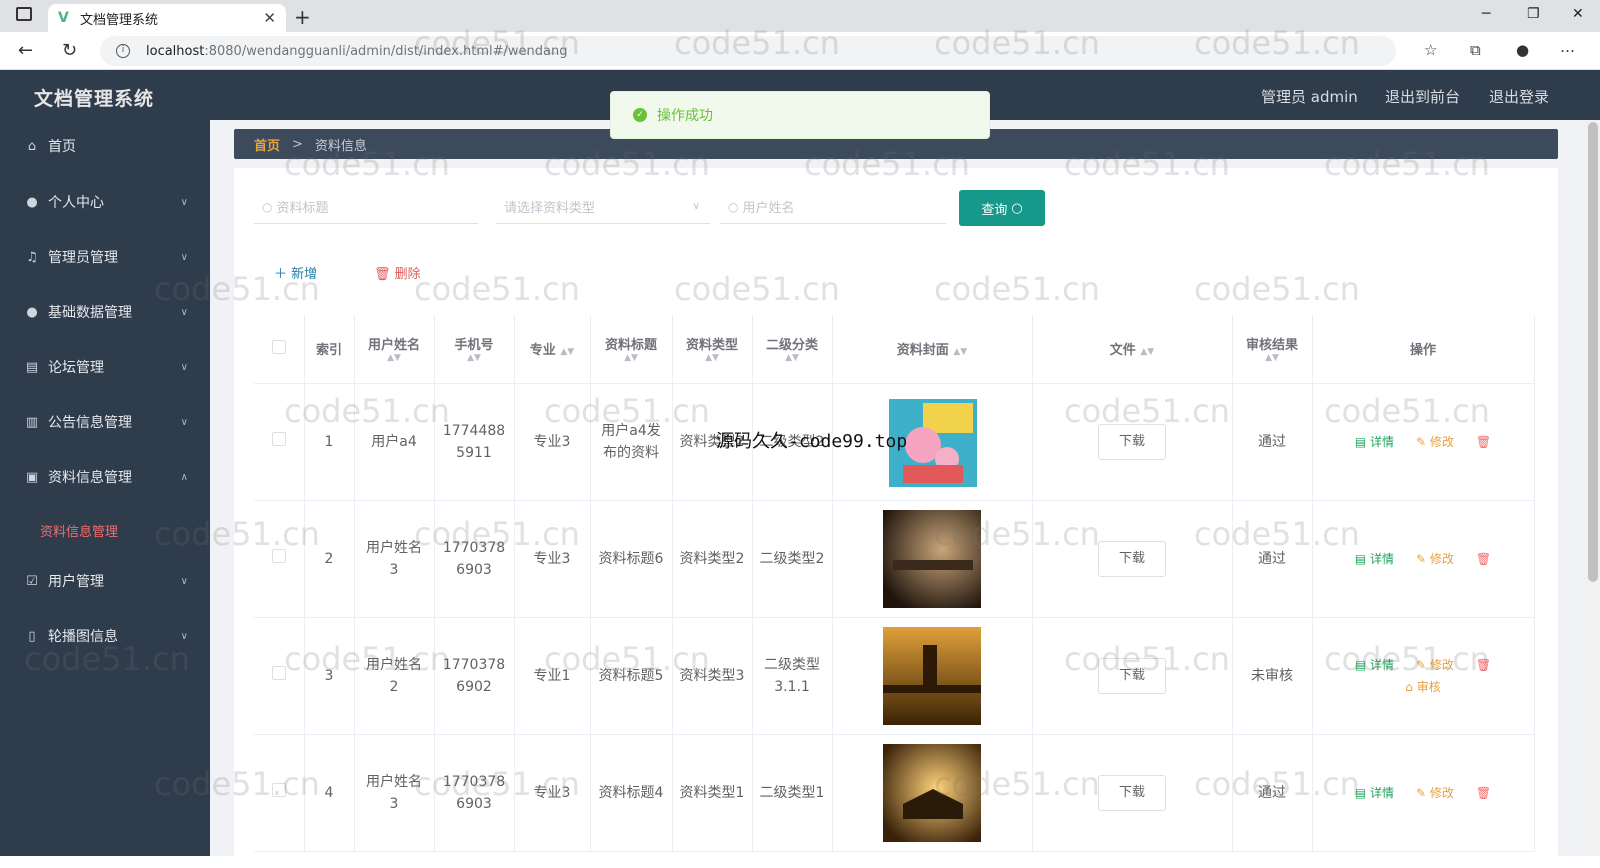 The width and height of the screenshot is (1600, 868). I want to click on col-file-label: 文件, so click(1122, 351).